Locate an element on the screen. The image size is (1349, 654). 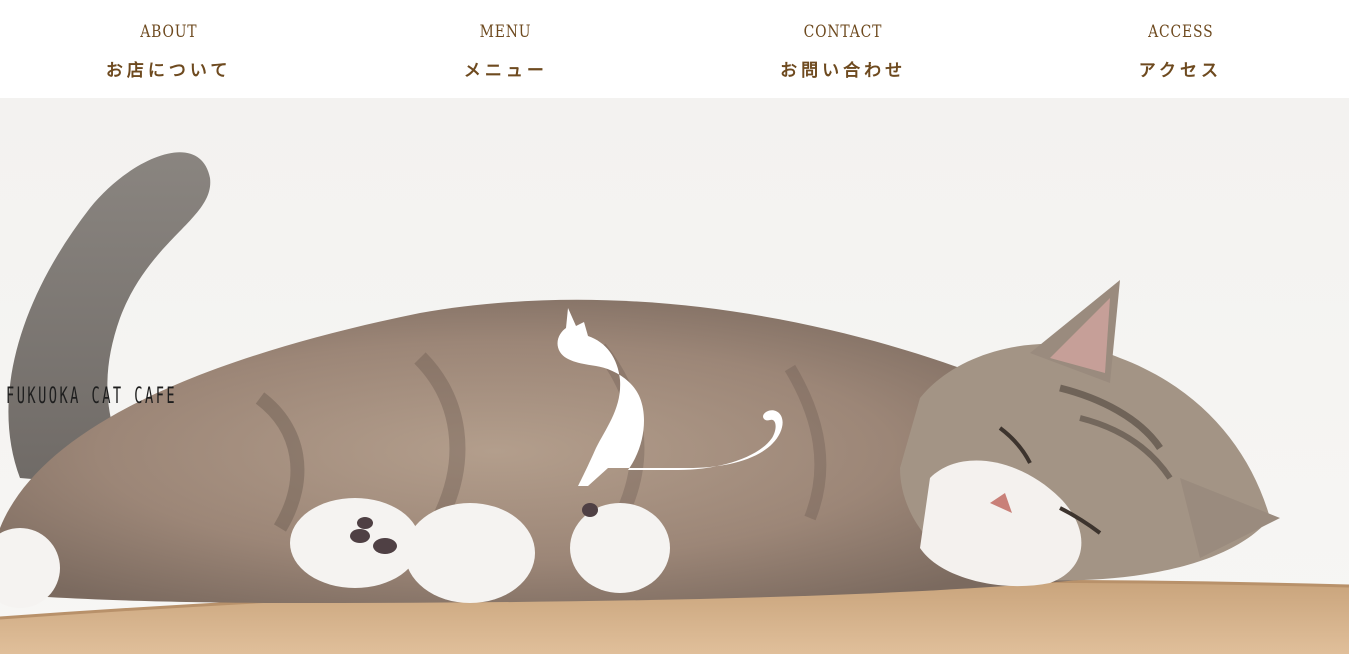
nav-item-about: ABOUT お店について is located at coordinates (168, 49).